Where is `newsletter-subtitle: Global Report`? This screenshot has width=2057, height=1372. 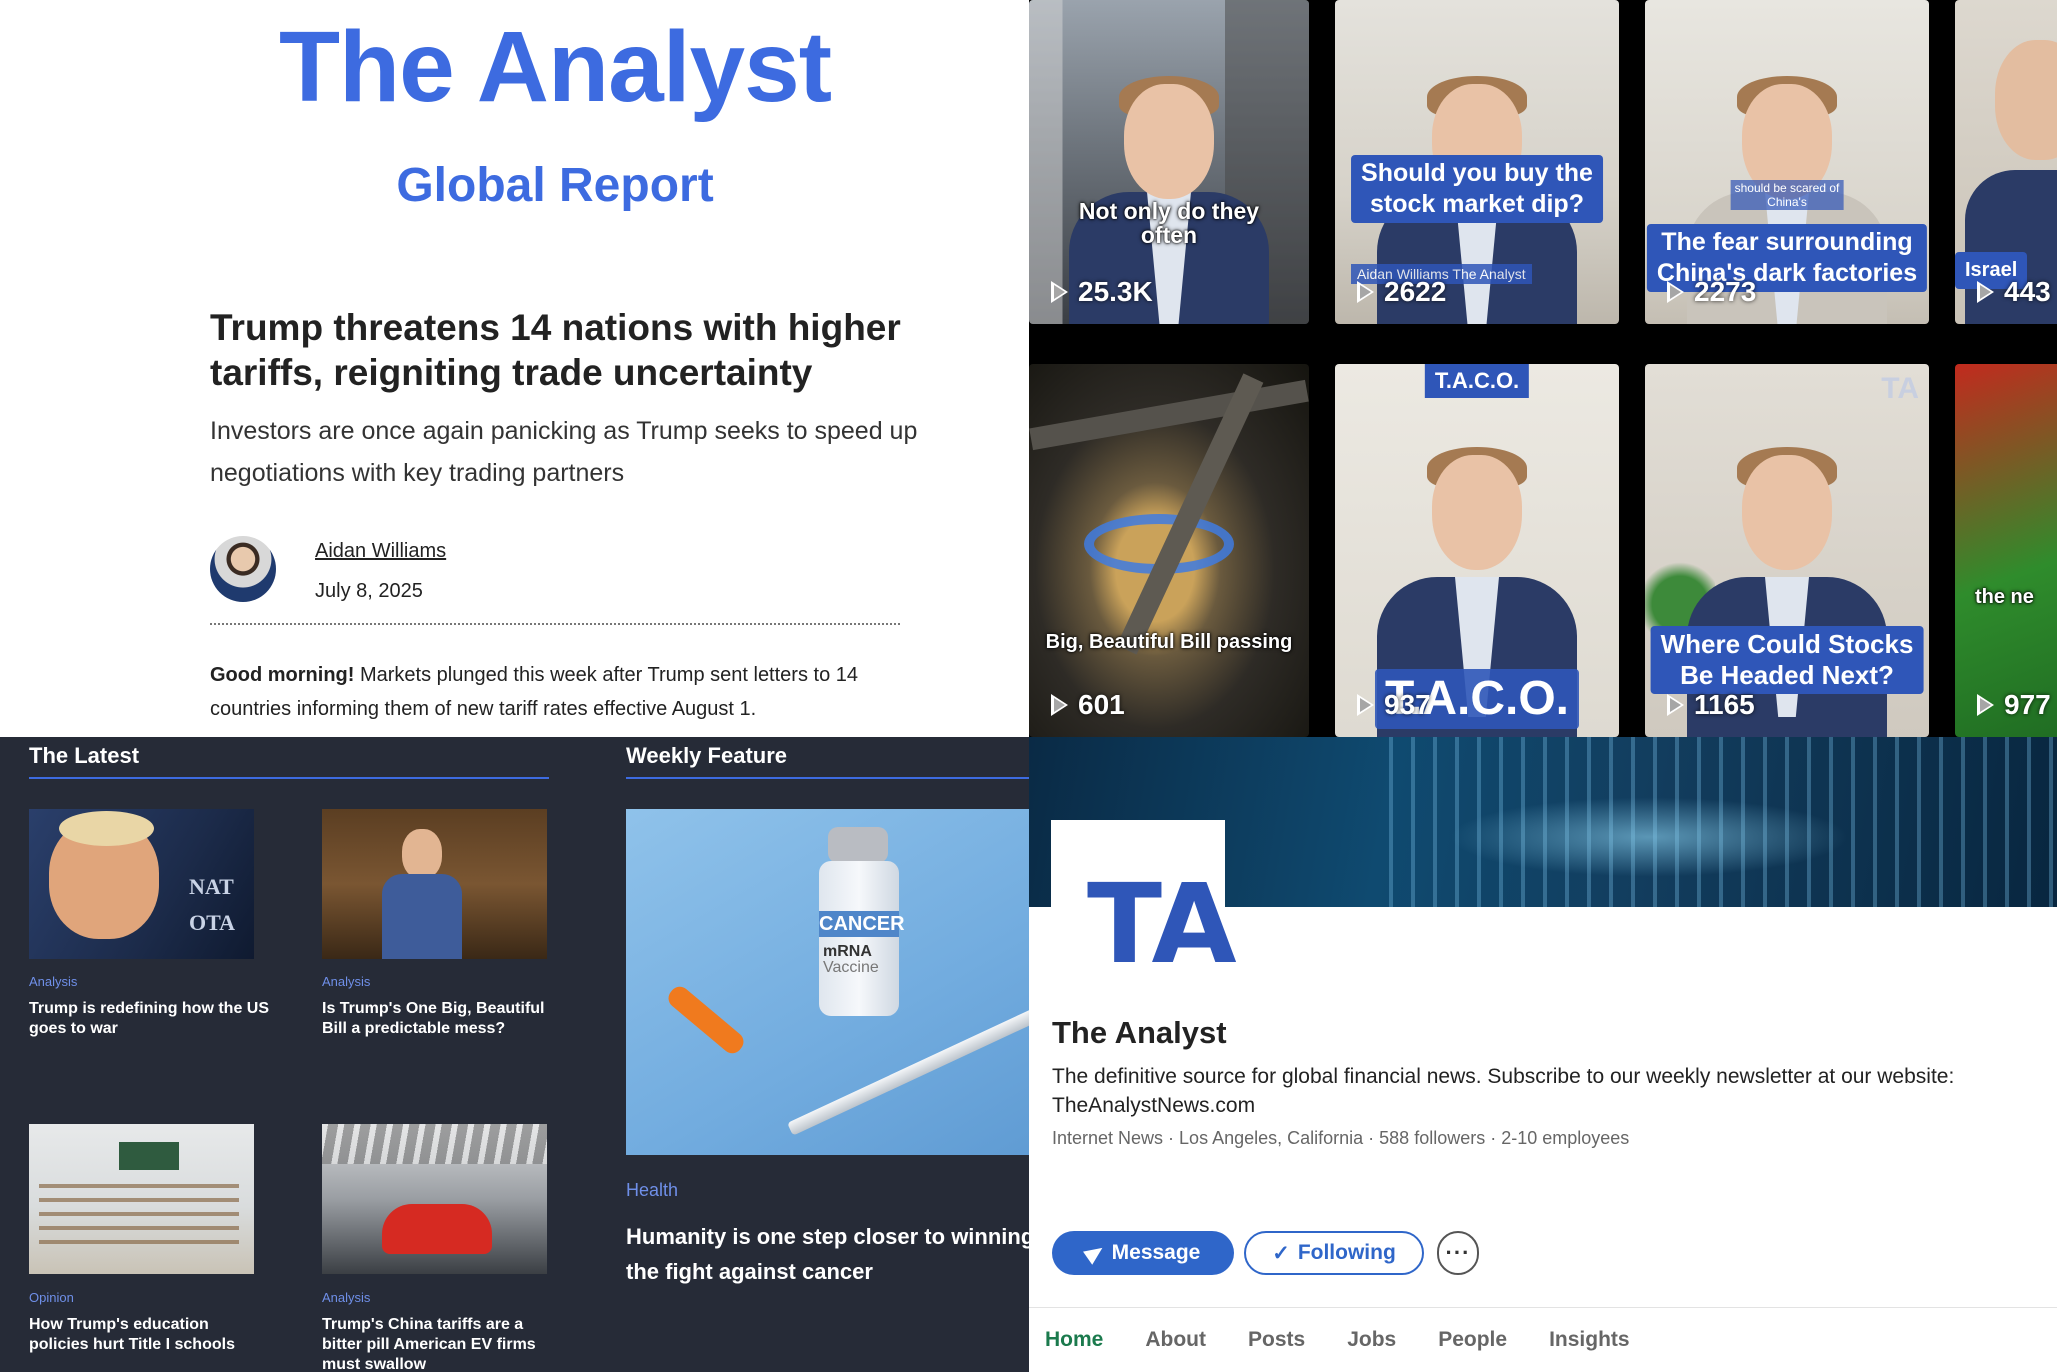
newsletter-subtitle: Global Report is located at coordinates (555, 185).